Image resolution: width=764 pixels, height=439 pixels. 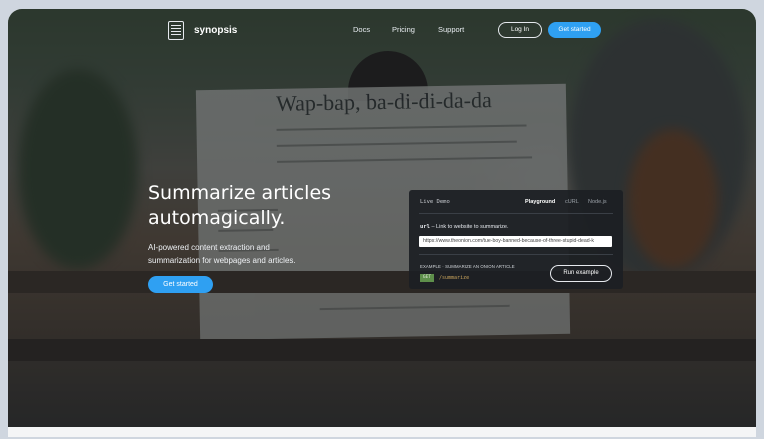 What do you see at coordinates (217, 218) in the screenshot?
I see `hero-title-line2: automagically.` at bounding box center [217, 218].